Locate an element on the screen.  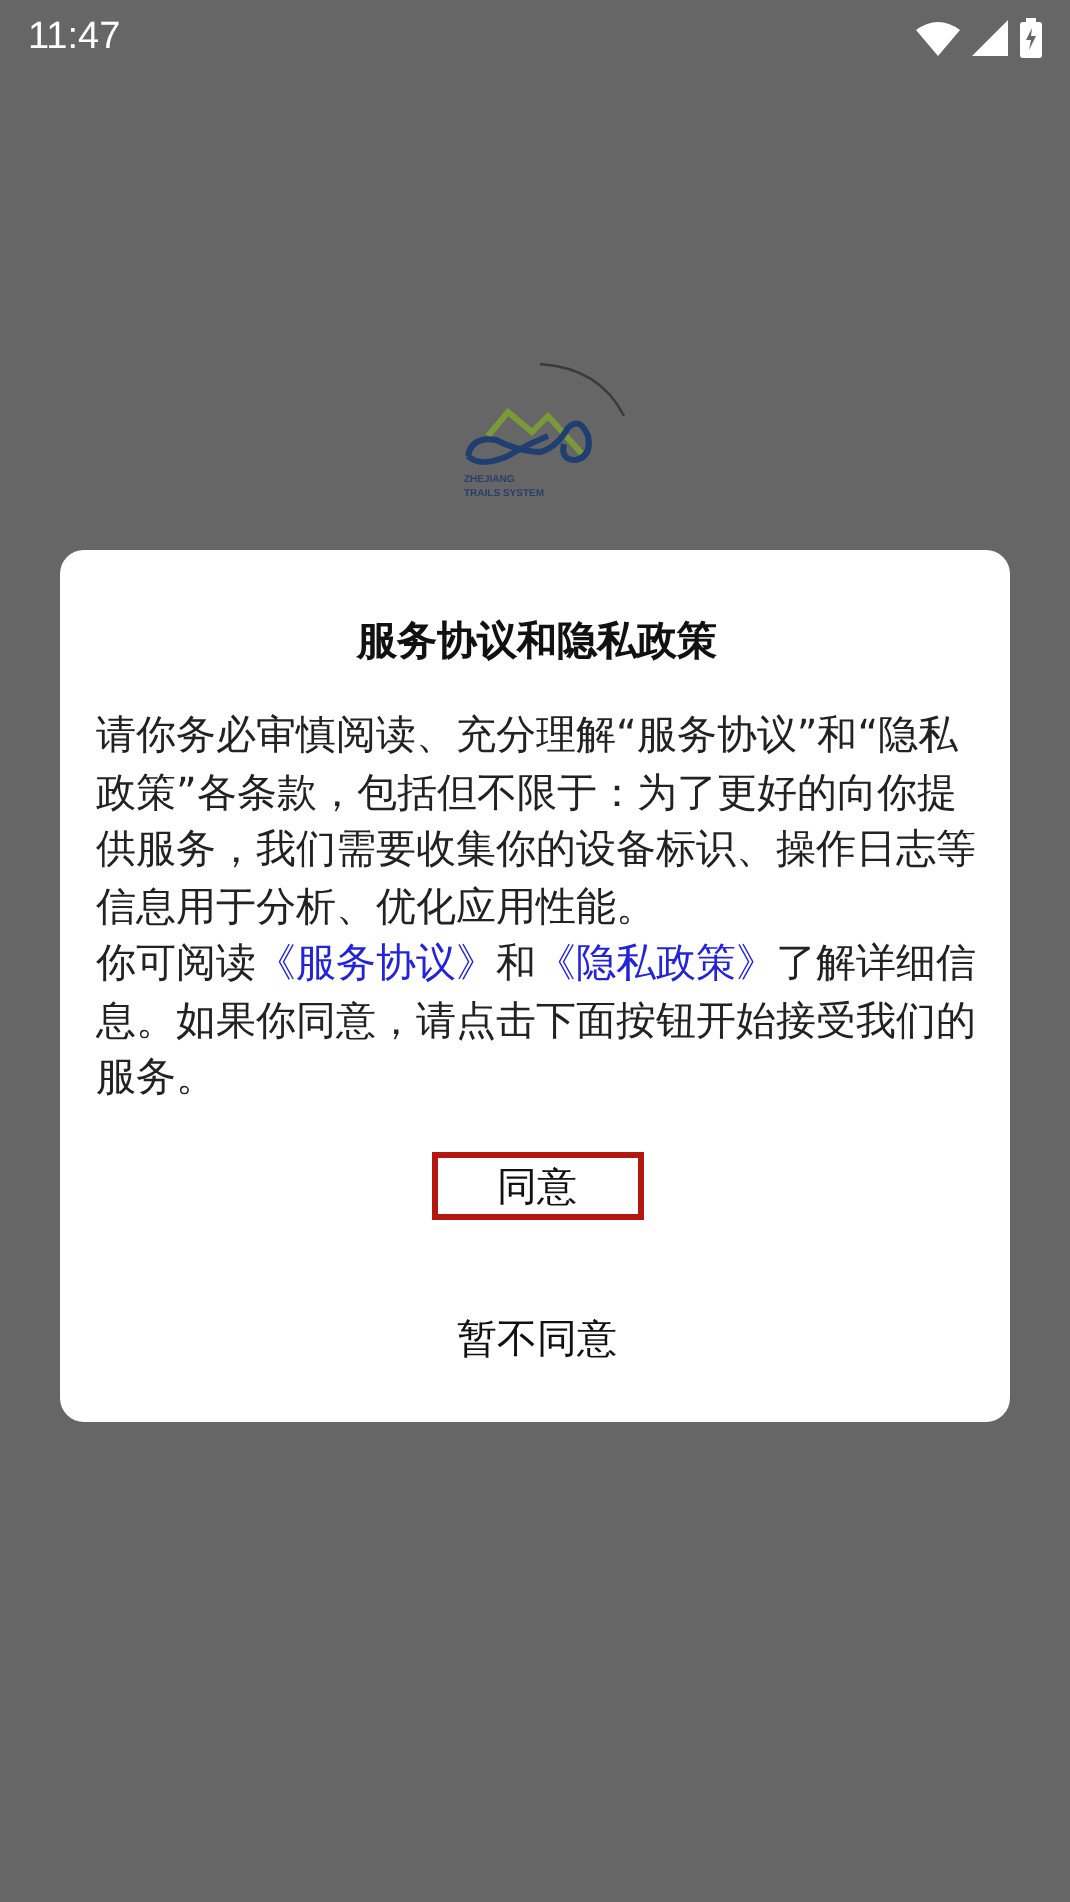
dialog-title: 服务协议和隐私政策 is located at coordinates (537, 641).